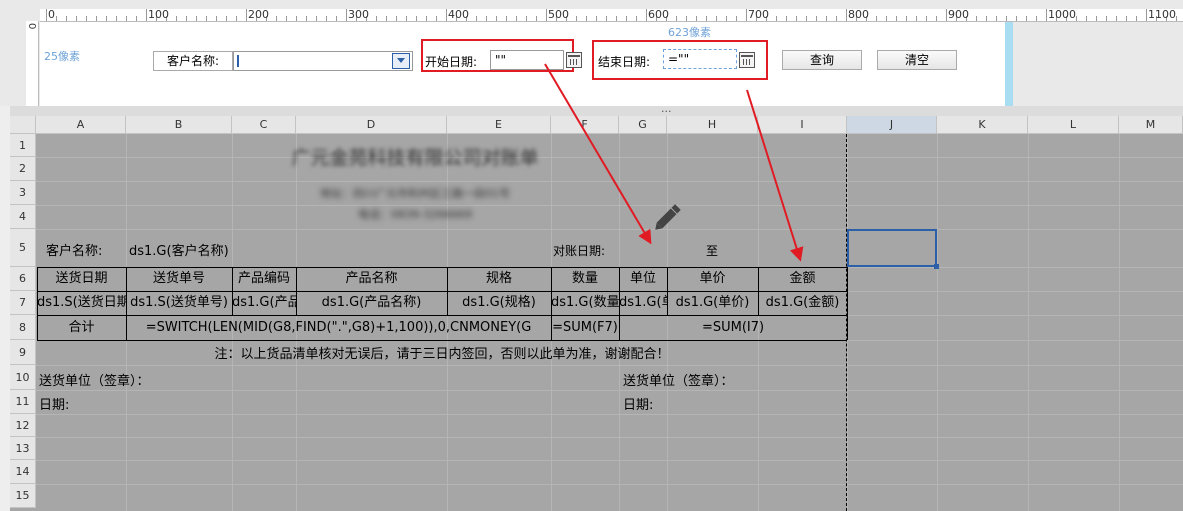  I want to click on arrow-icon-end, so click(775, 175).